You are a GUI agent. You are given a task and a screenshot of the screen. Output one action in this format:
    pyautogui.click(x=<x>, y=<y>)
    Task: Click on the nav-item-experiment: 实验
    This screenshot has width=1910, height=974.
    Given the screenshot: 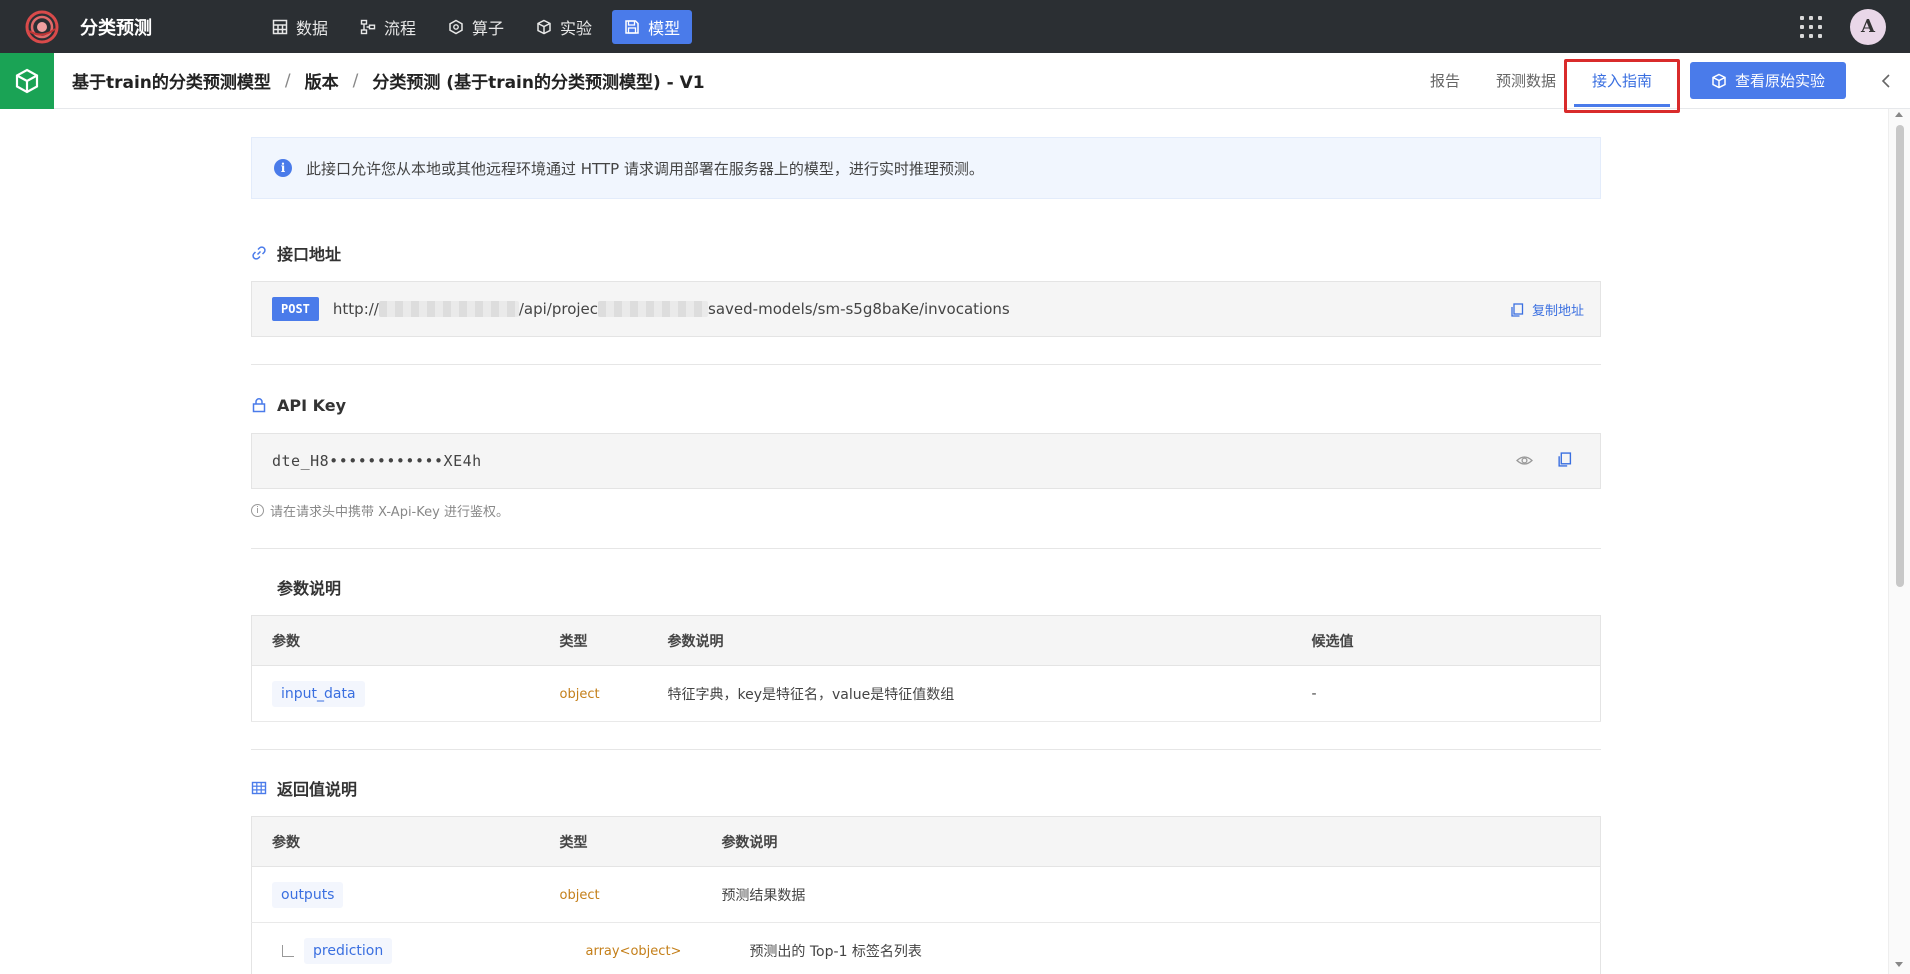 What is the action you would take?
    pyautogui.click(x=564, y=27)
    